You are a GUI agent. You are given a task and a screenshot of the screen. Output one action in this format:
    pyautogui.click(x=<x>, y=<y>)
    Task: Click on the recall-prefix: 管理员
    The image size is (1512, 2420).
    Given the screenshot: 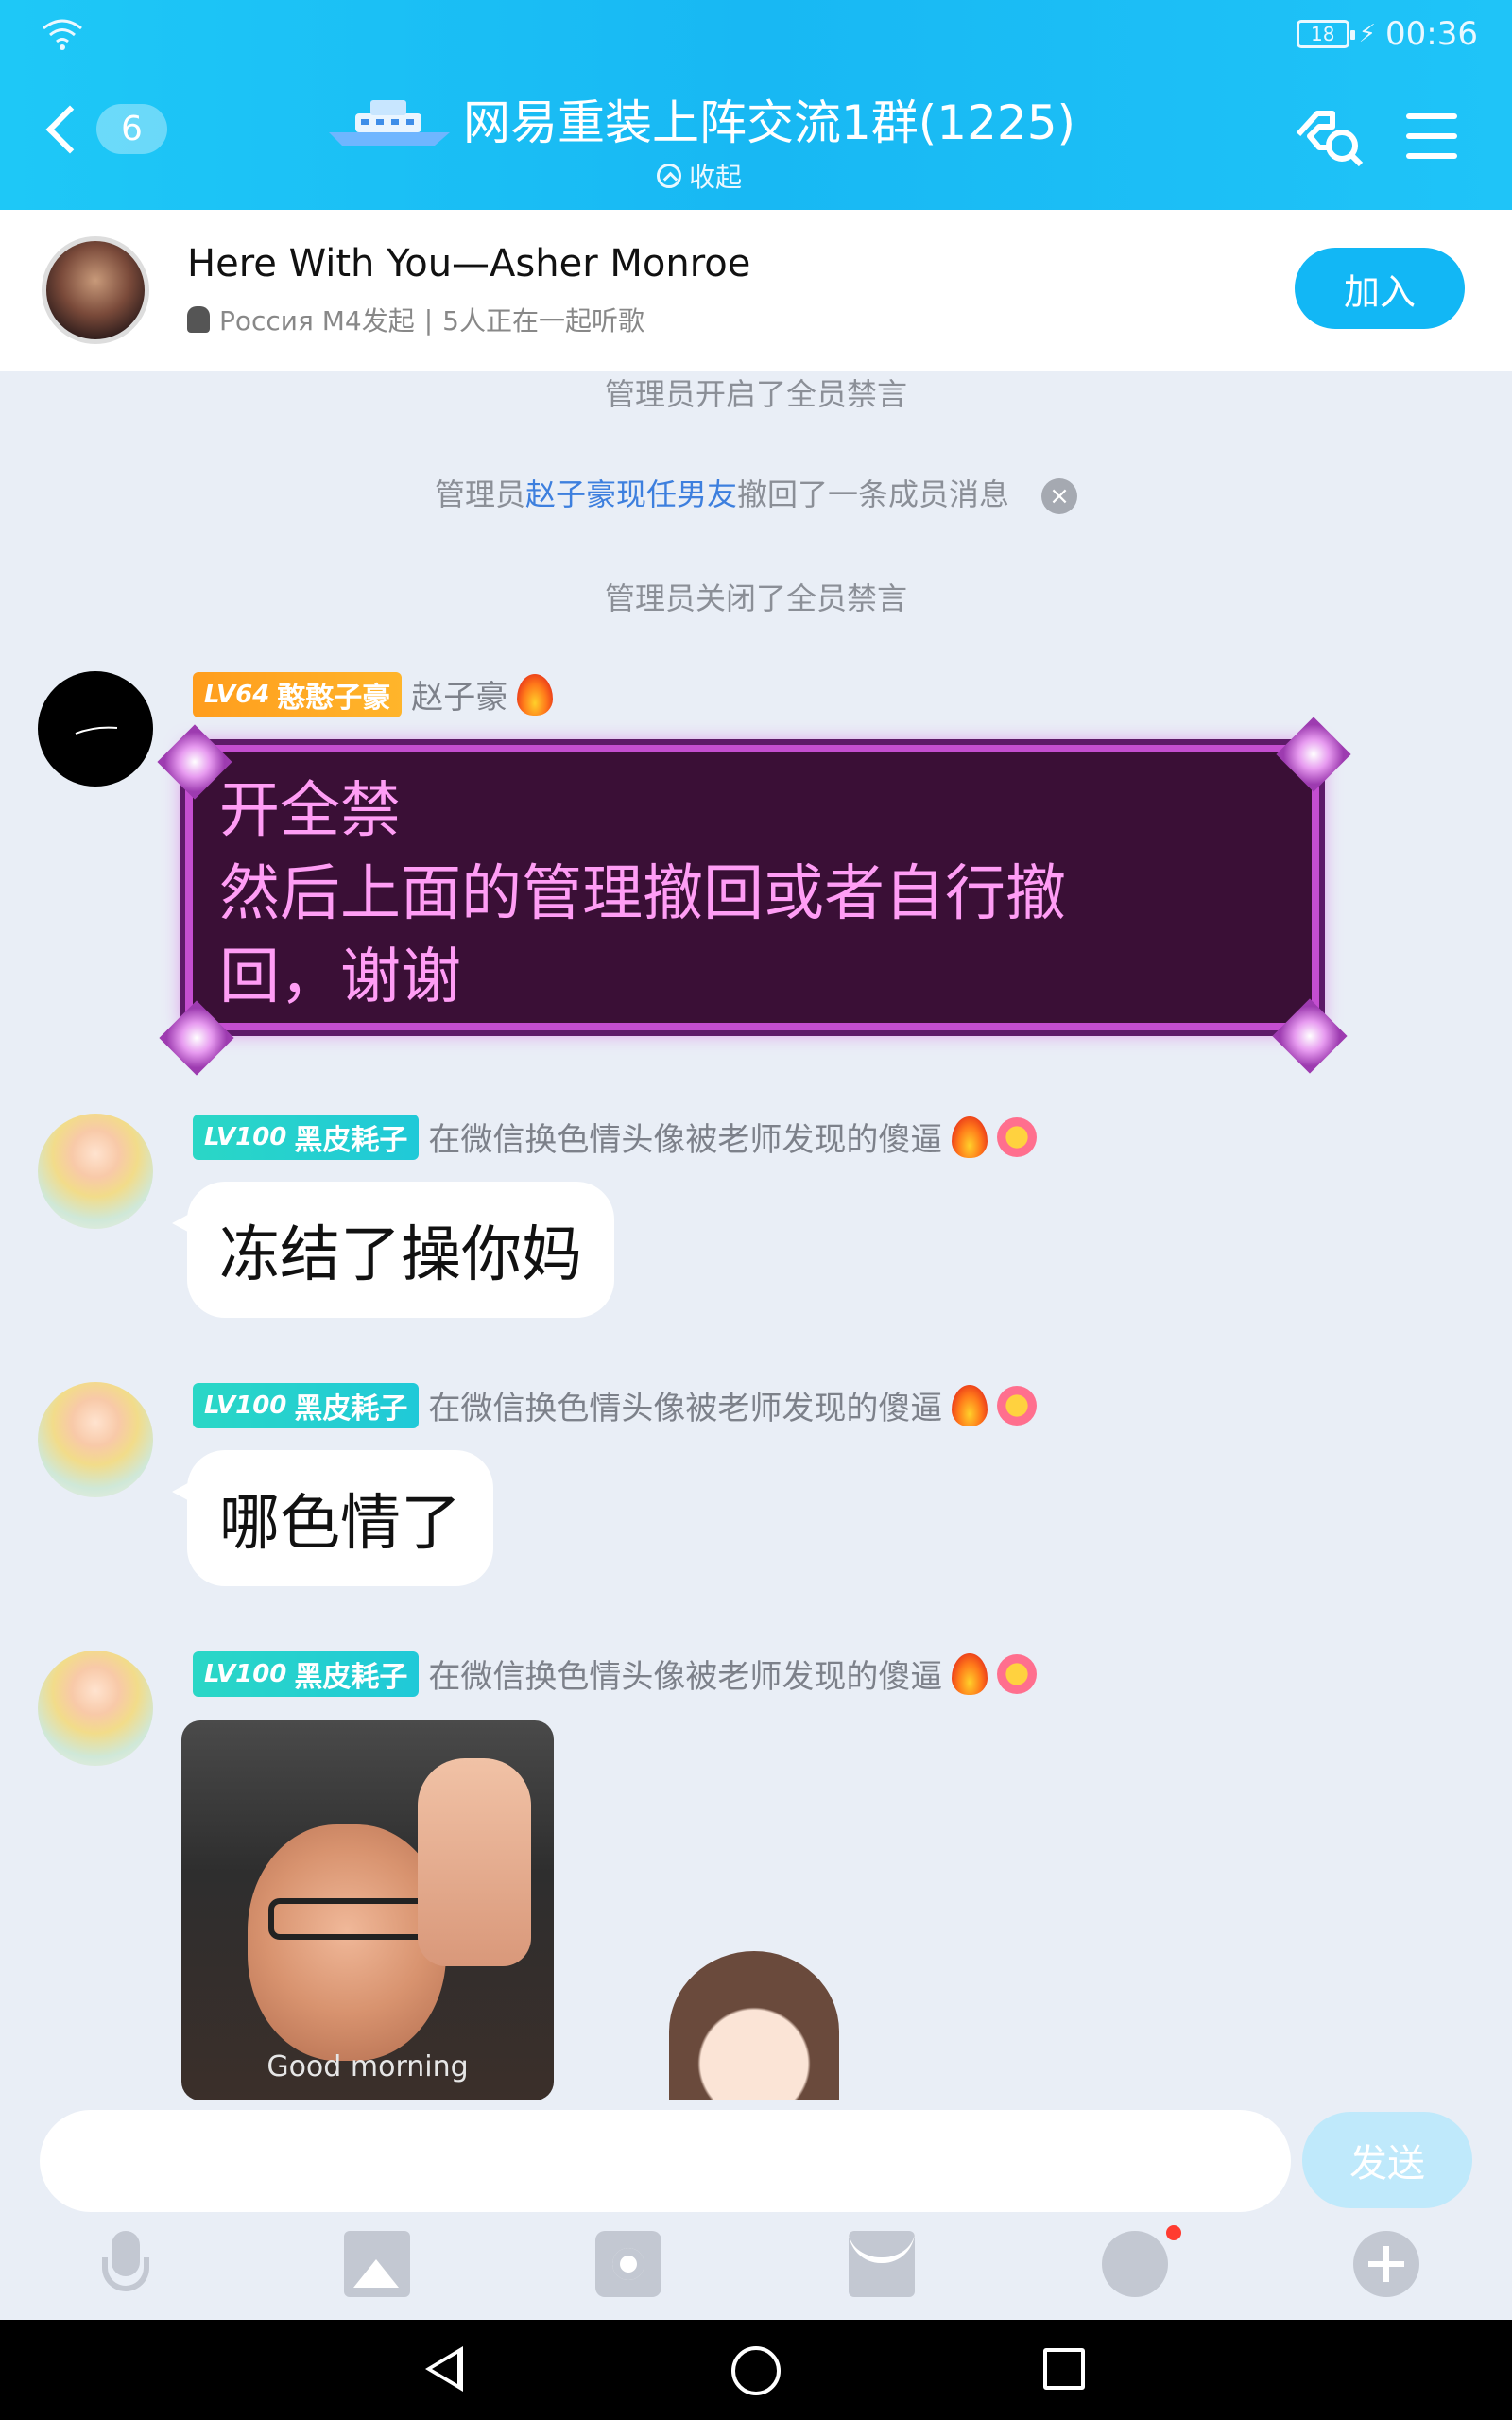 What is the action you would take?
    pyautogui.click(x=479, y=494)
    